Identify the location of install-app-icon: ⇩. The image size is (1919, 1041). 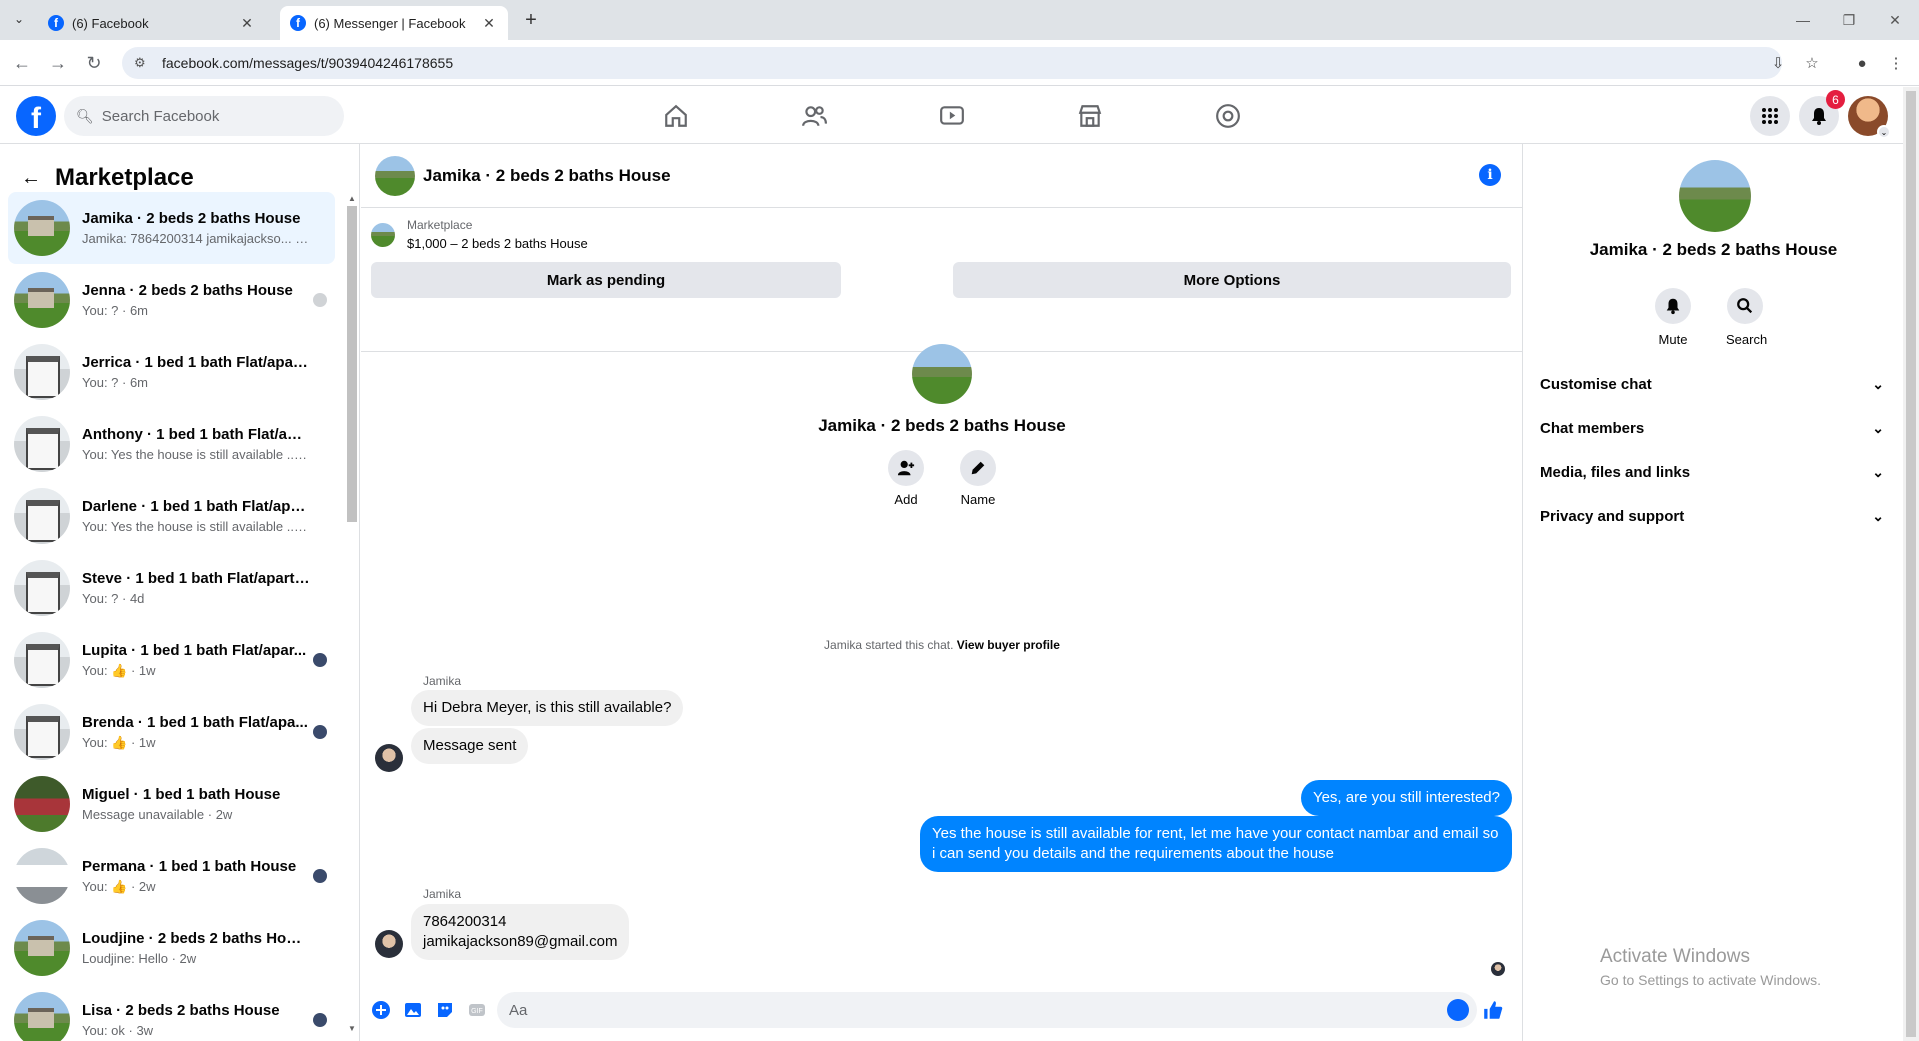
(1778, 63).